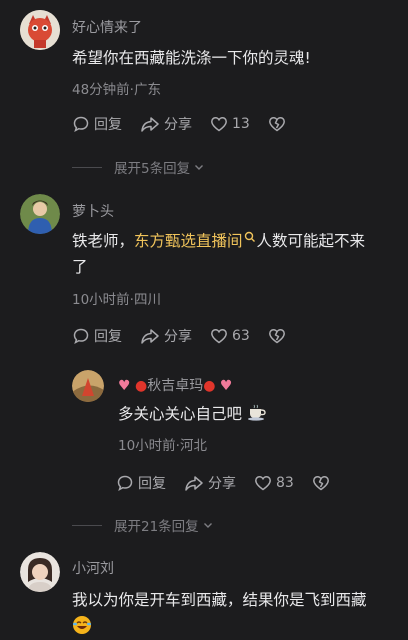  I want to click on reply-text: 多关心关心自己吧, so click(192, 414).